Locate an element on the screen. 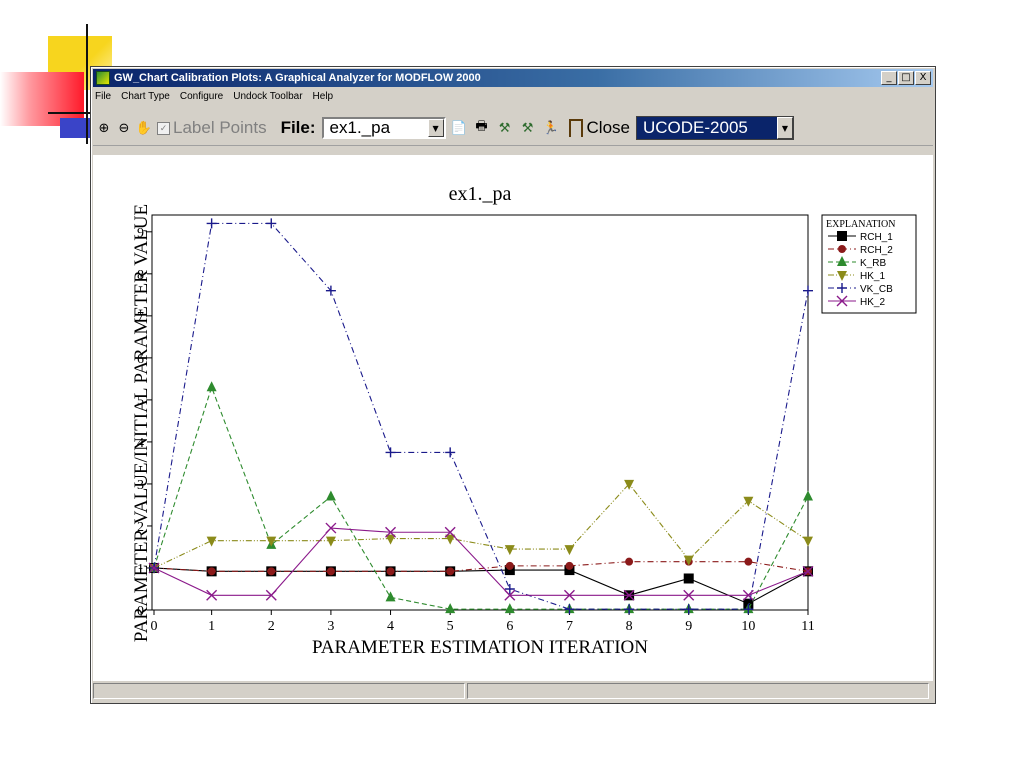  file-label: File: is located at coordinates (298, 127).